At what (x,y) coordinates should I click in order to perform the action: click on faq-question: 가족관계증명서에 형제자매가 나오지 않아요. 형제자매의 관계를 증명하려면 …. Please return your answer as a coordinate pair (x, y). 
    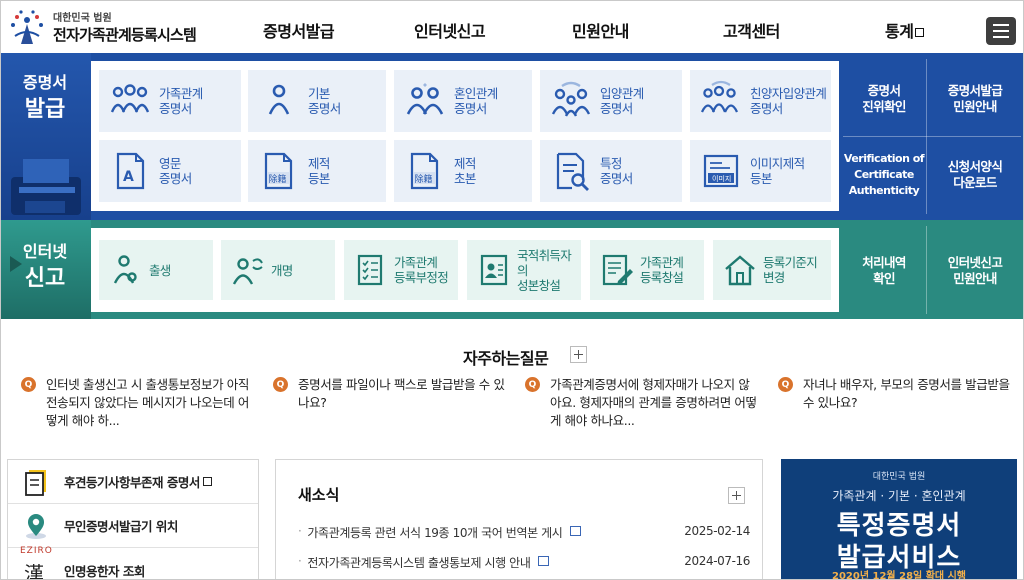
    Looking at the image, I should click on (653, 402).